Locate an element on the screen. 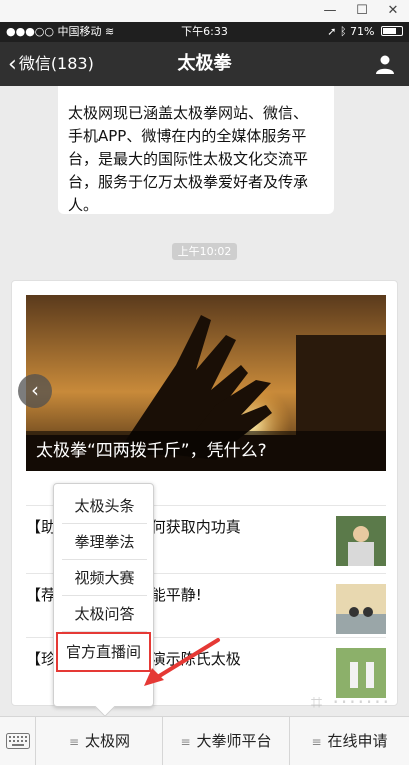 This screenshot has height=765, width=409. submenu-item-live: 官方直播间 is located at coordinates (103, 652).